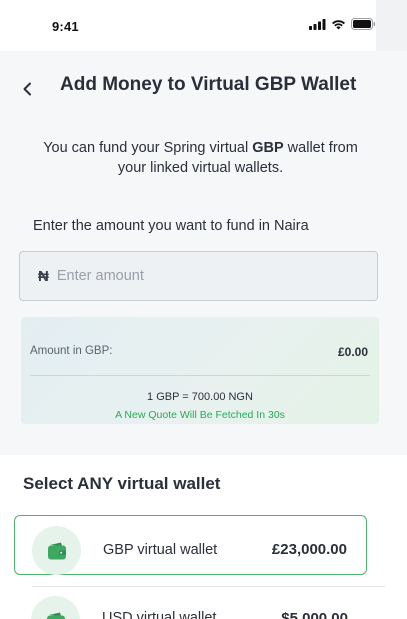 This screenshot has width=407, height=619. What do you see at coordinates (208, 586) in the screenshot?
I see `wallet-divider` at bounding box center [208, 586].